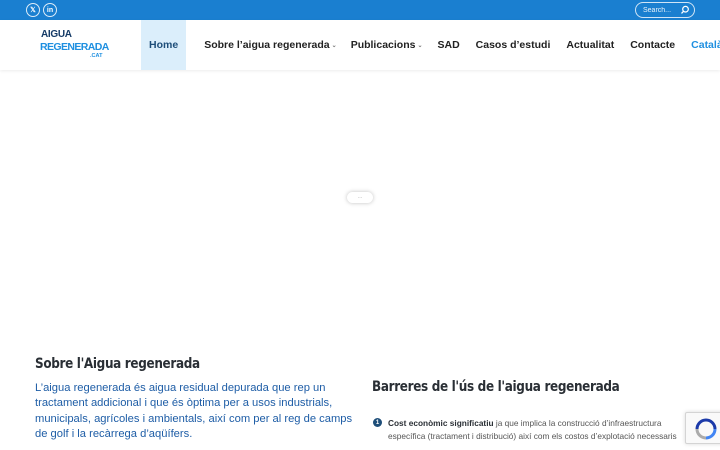 The image size is (720, 450). What do you see at coordinates (706, 429) in the screenshot?
I see `recaptcha-icon` at bounding box center [706, 429].